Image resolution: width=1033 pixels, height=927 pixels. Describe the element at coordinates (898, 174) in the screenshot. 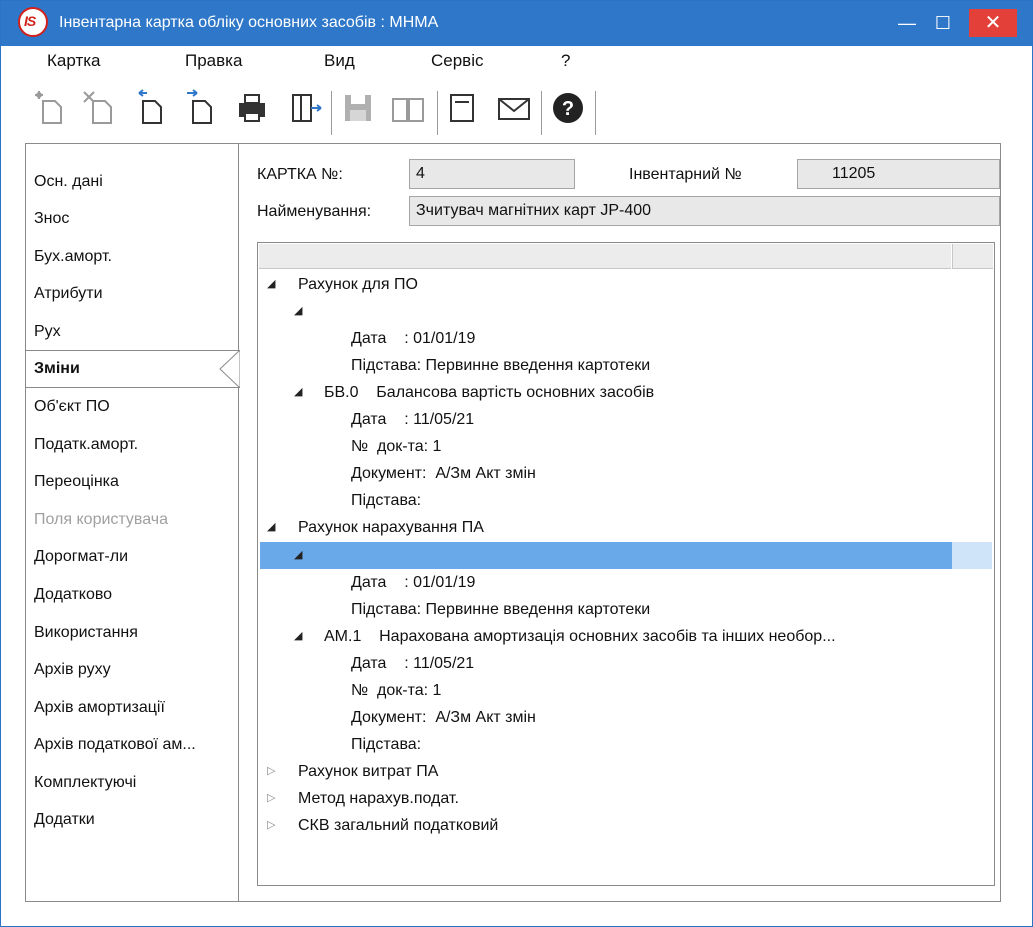

I see `inventory-number-field: 11205` at that location.